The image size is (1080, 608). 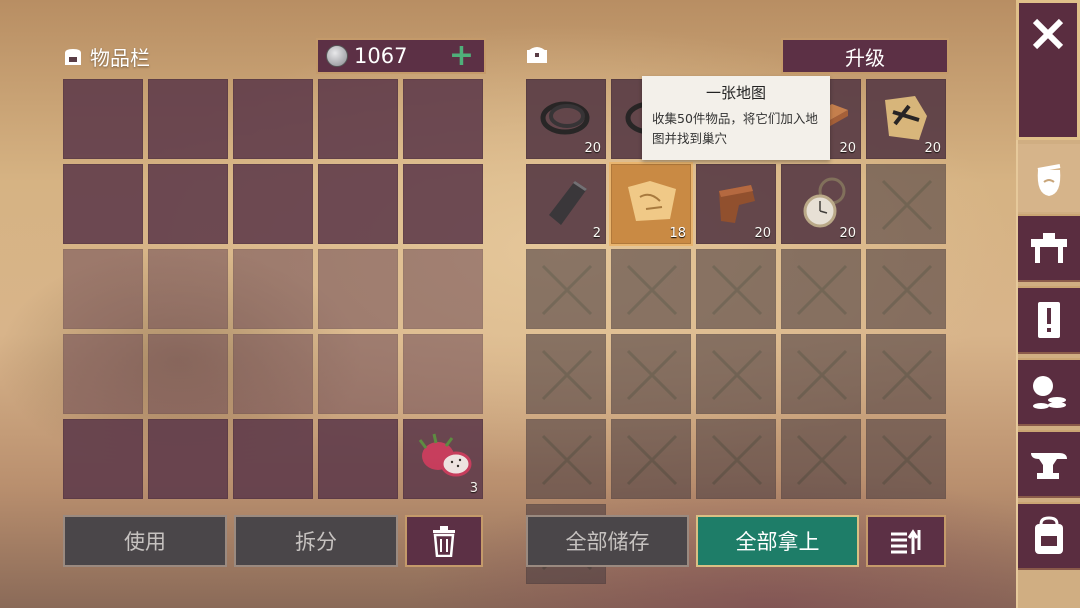 I want to click on tab-inventory, so click(x=1049, y=178).